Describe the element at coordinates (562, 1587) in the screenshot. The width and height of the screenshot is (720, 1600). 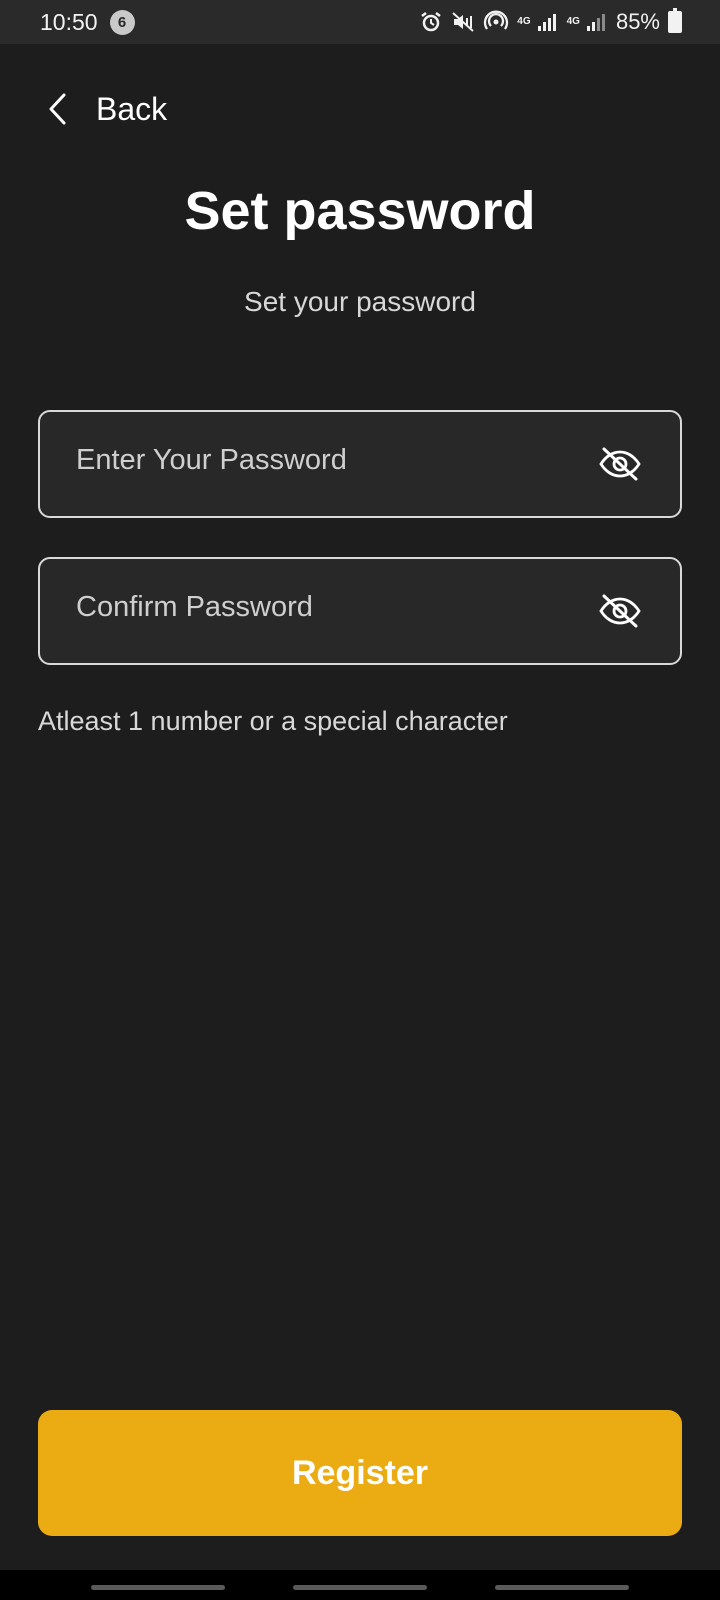
I see `nav-back` at that location.